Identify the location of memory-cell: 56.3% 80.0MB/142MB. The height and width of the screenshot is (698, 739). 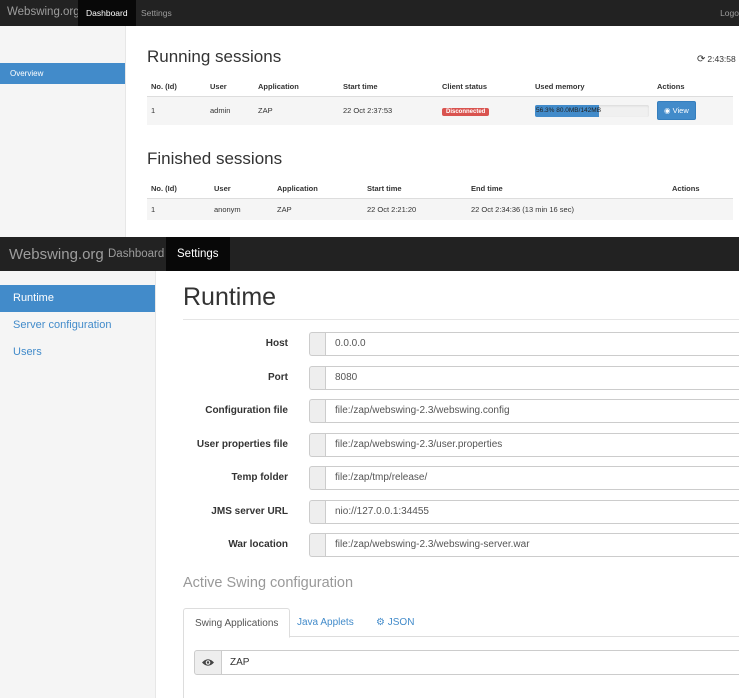
(592, 110).